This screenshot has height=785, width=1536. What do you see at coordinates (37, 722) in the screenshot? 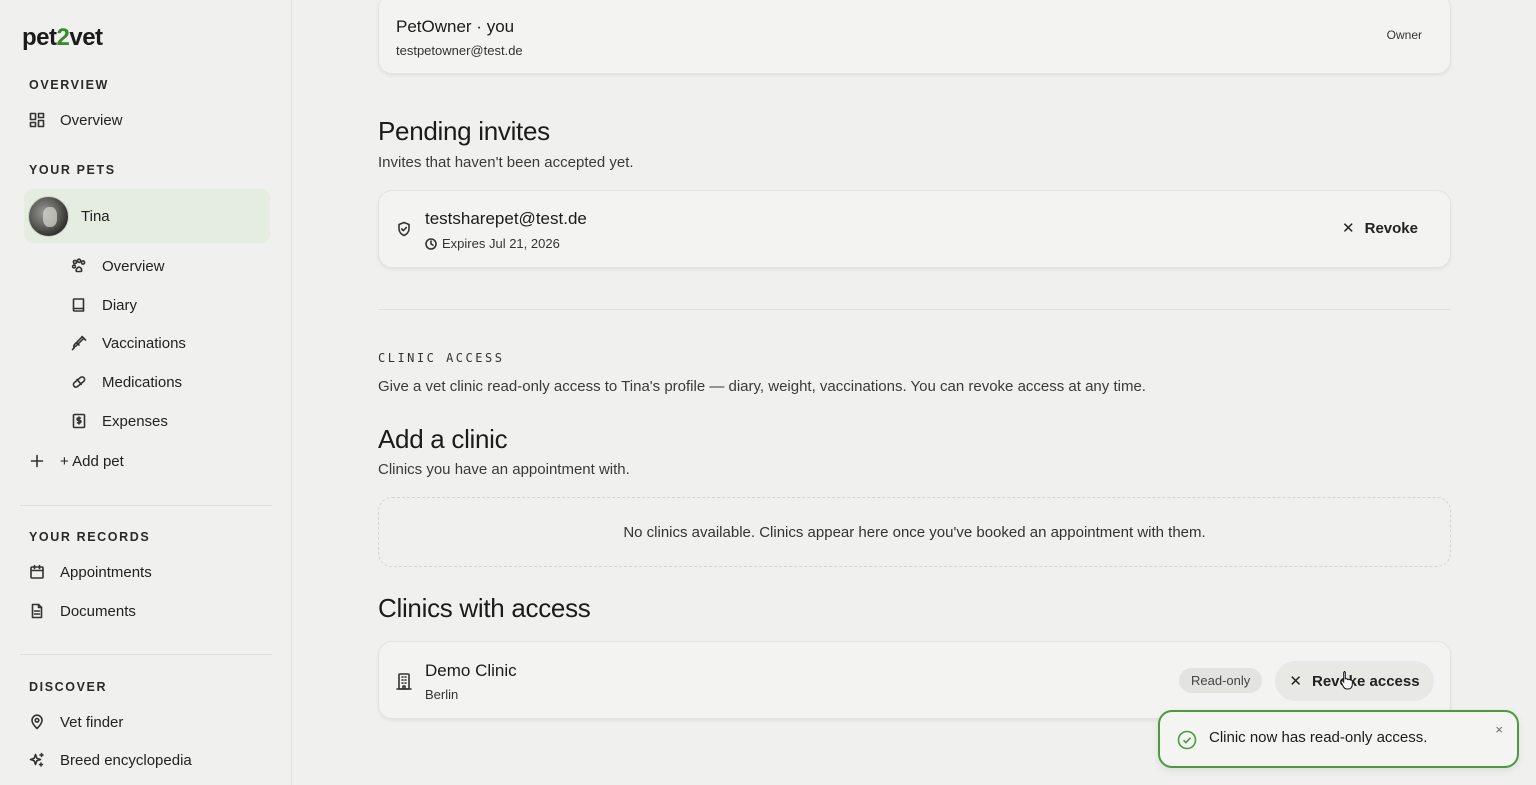
I see `map-pin-icon` at bounding box center [37, 722].